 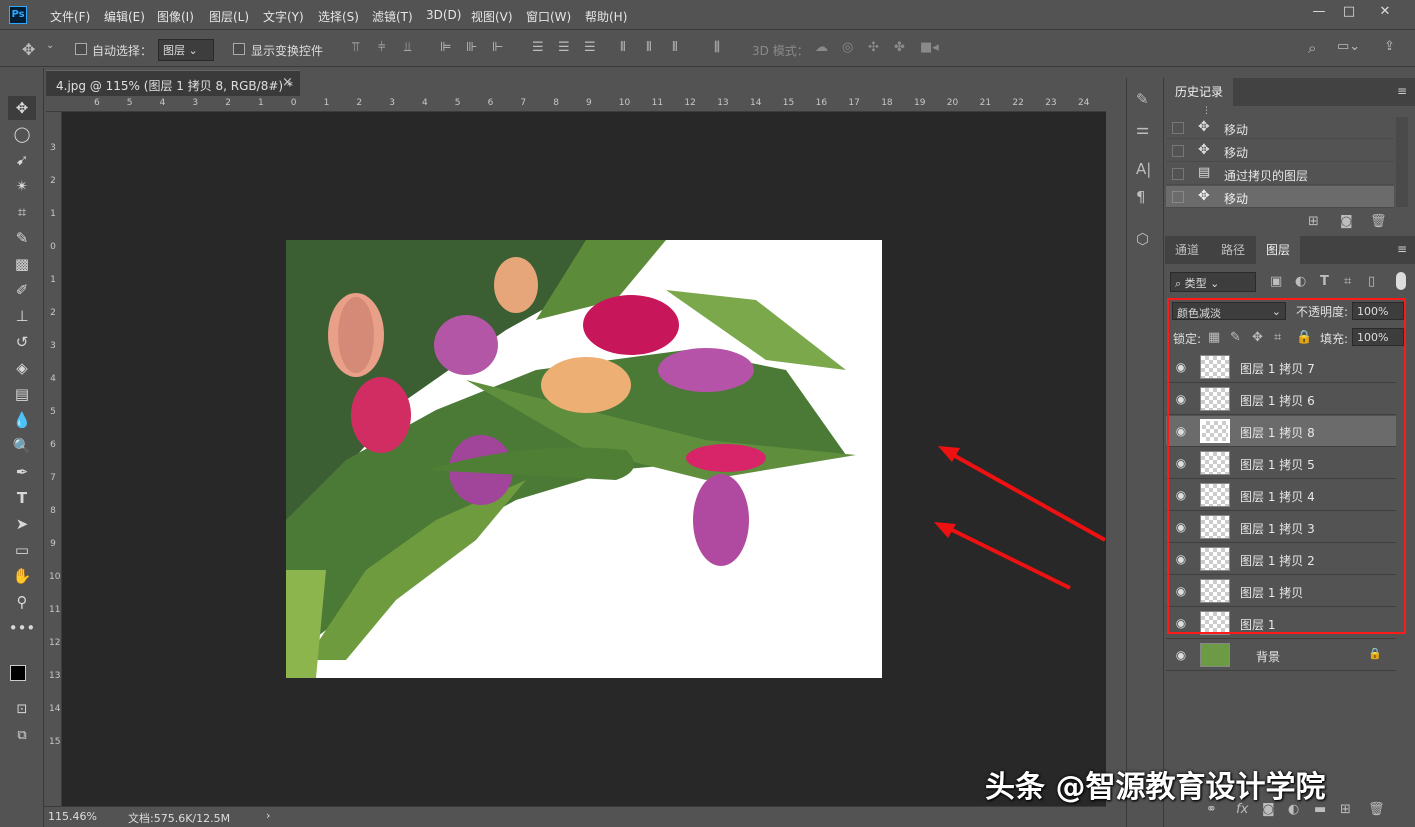 I want to click on character-panel-icon: A|, so click(x=1143, y=169).